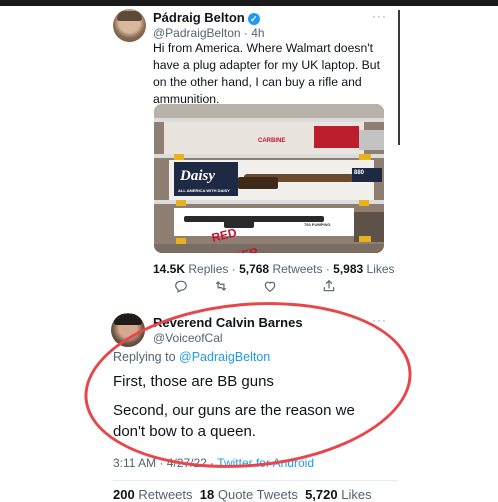 Image resolution: width=498 pixels, height=502 pixels. I want to click on photo-sign-753: 753 PUMPING, so click(317, 224).